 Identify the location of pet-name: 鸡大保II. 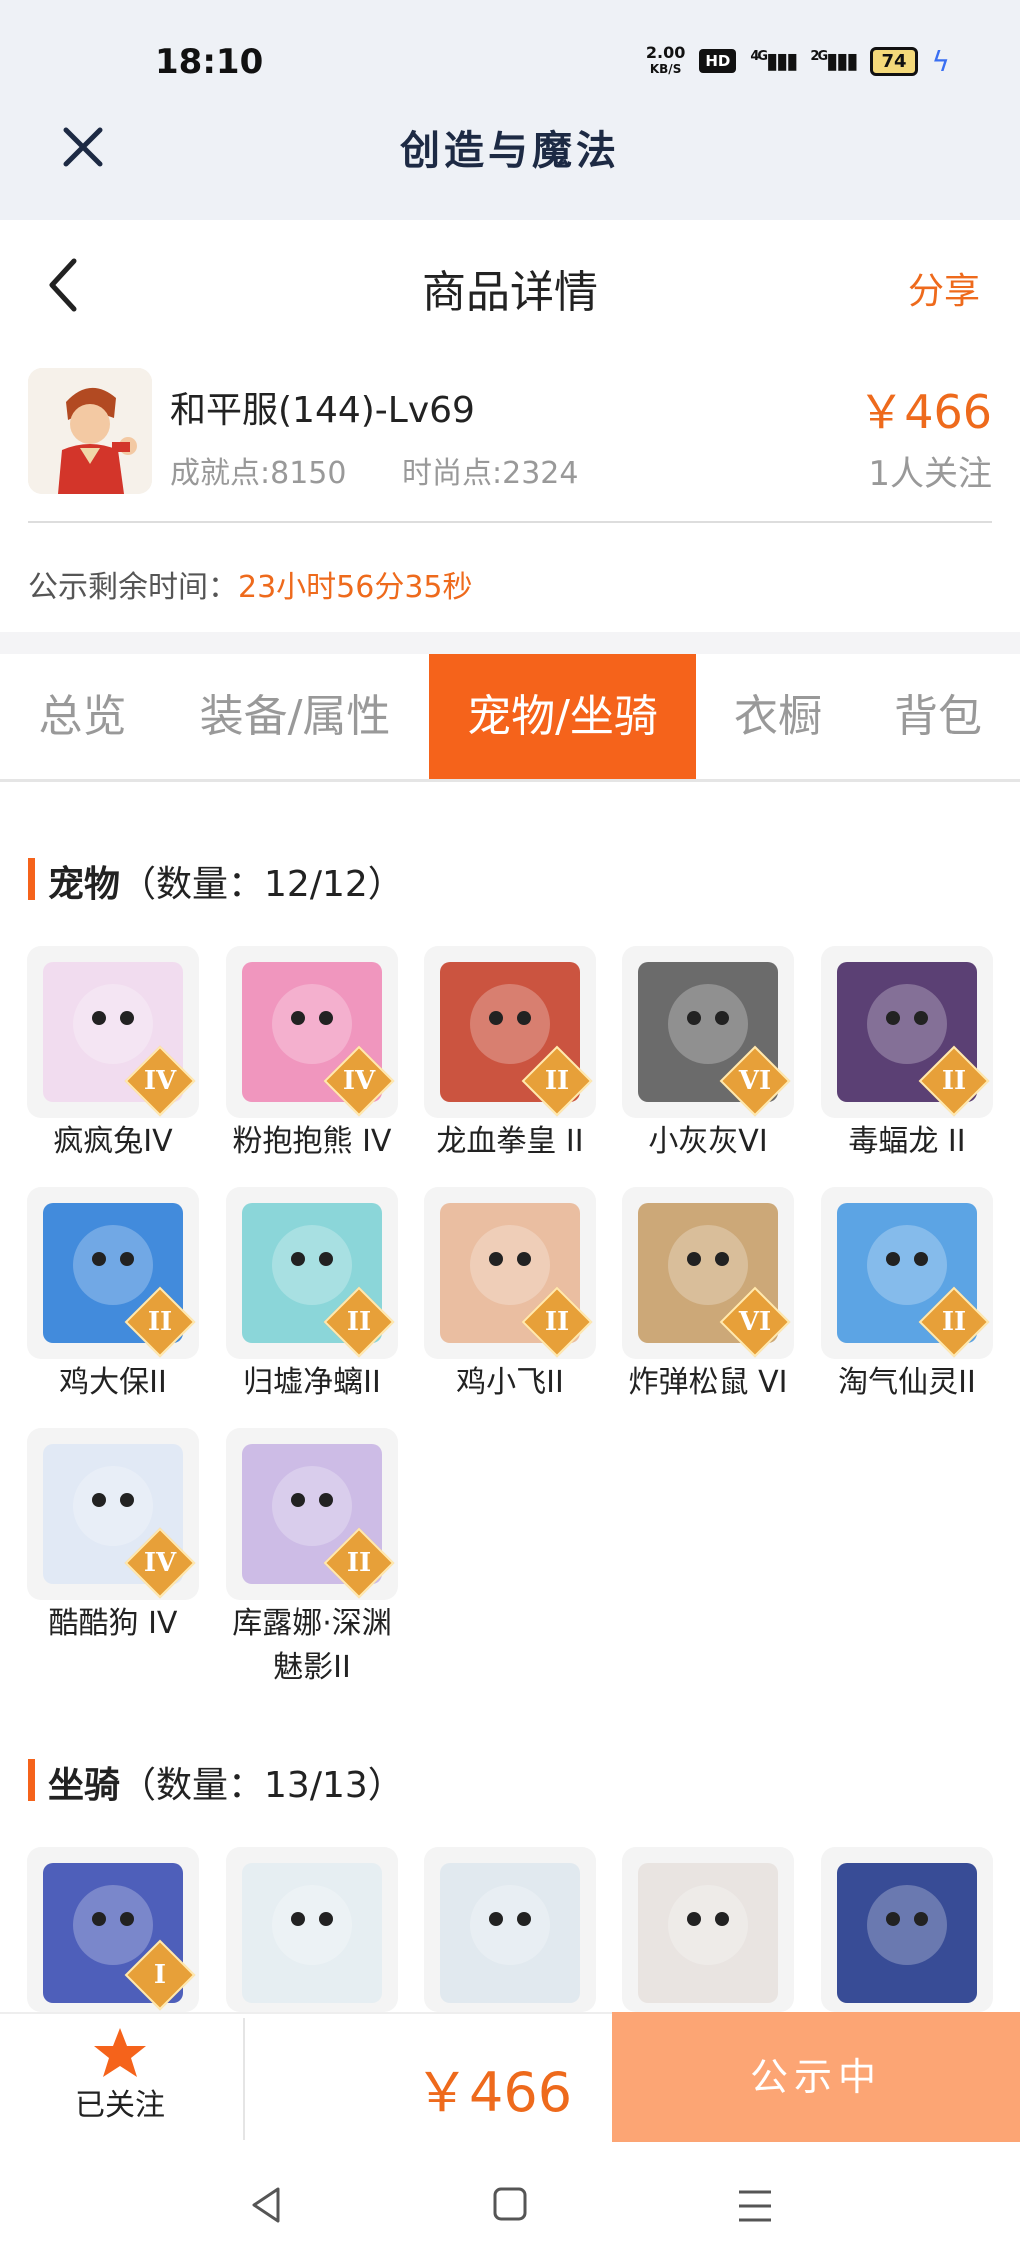
(113, 1382).